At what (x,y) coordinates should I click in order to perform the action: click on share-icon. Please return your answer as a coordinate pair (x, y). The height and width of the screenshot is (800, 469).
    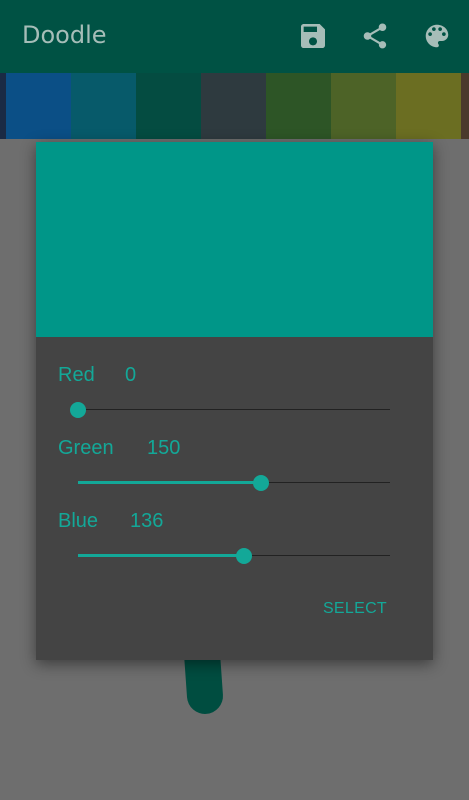
    Looking at the image, I should click on (375, 36).